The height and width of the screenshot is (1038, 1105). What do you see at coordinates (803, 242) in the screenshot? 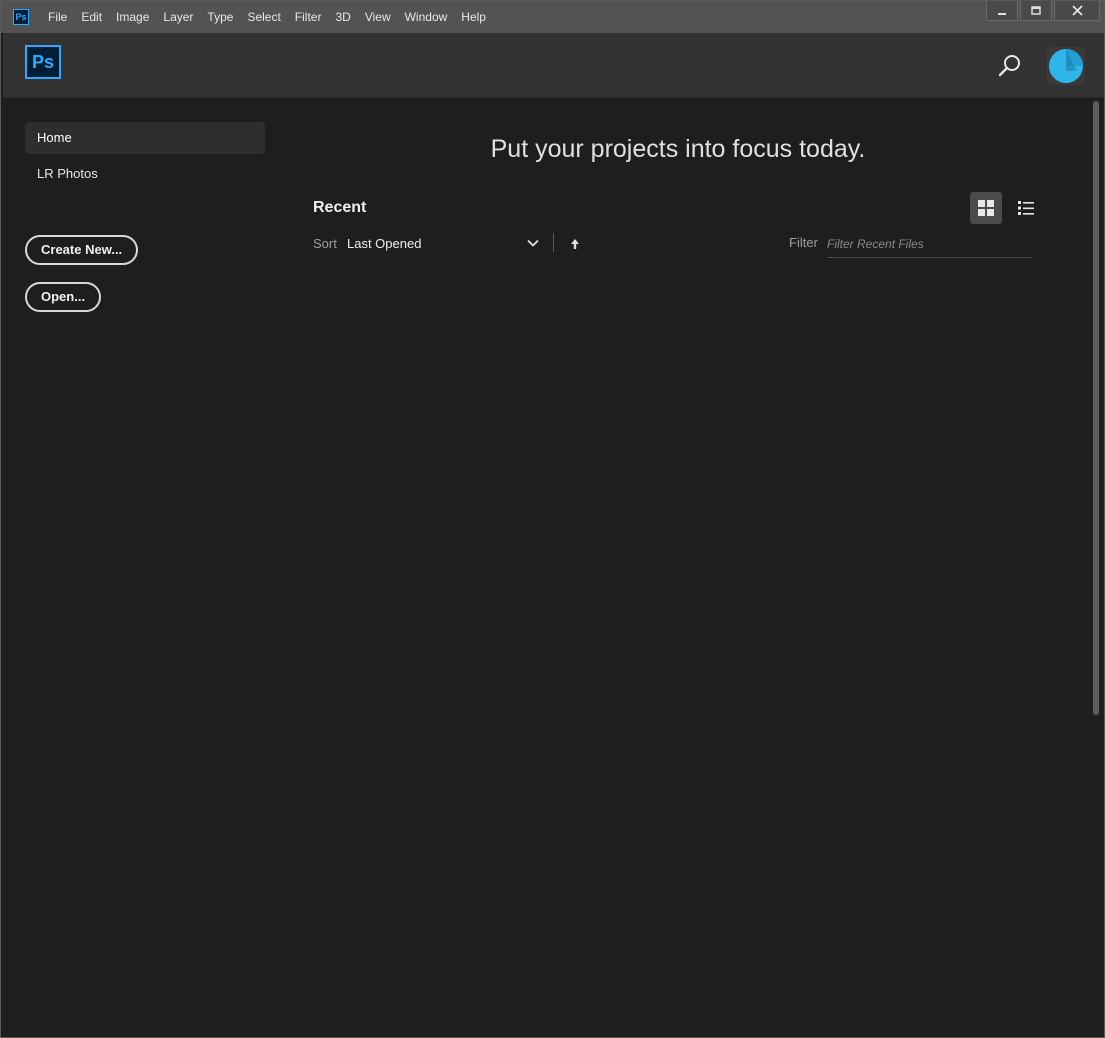
I see `filter-label: Filter` at bounding box center [803, 242].